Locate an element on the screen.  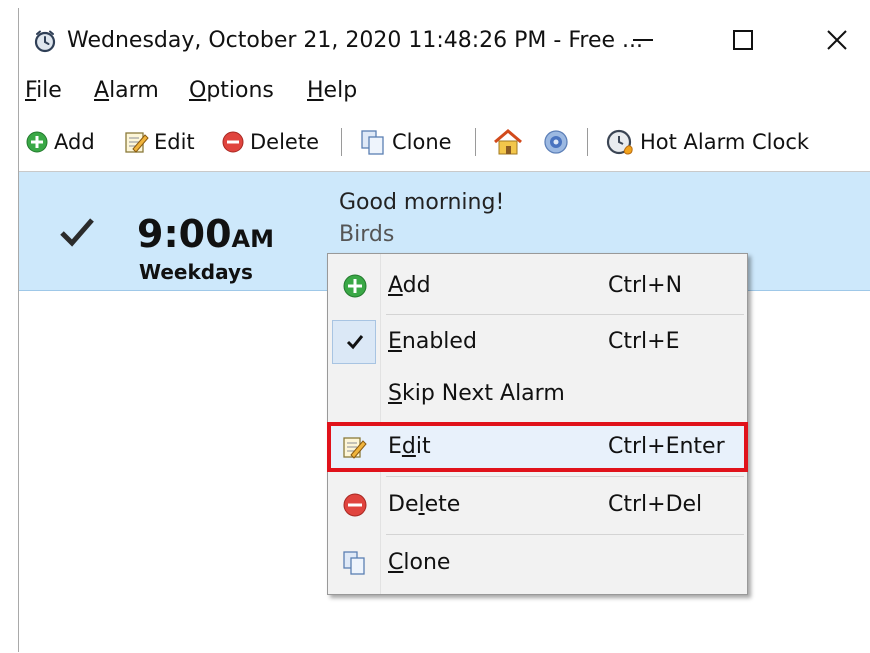
menu-options-accel: O is located at coordinates (198, 90).